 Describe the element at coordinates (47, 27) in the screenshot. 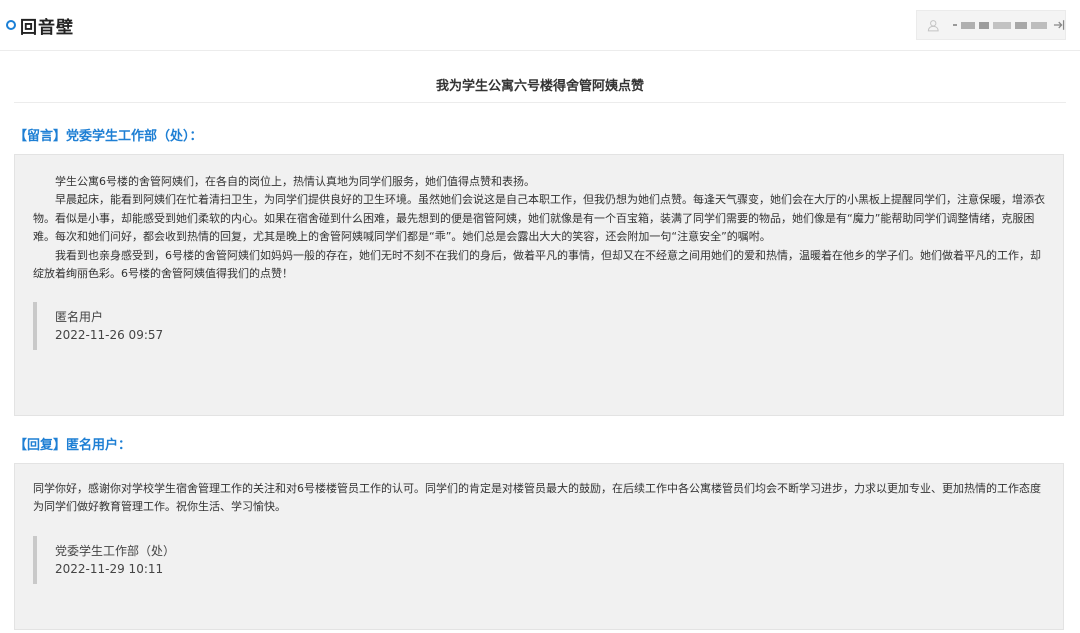

I see `app-title: 回音壁` at that location.